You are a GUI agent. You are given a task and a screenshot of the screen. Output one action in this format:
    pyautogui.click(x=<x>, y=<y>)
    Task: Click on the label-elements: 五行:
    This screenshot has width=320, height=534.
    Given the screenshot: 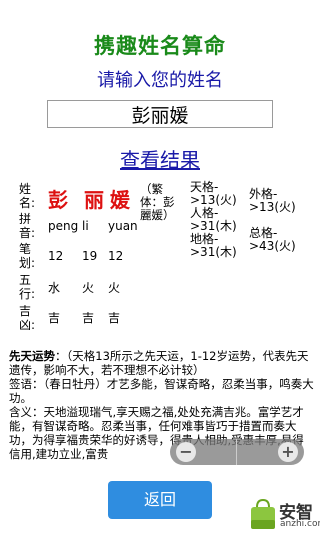 What is the action you would take?
    pyautogui.click(x=27, y=287)
    